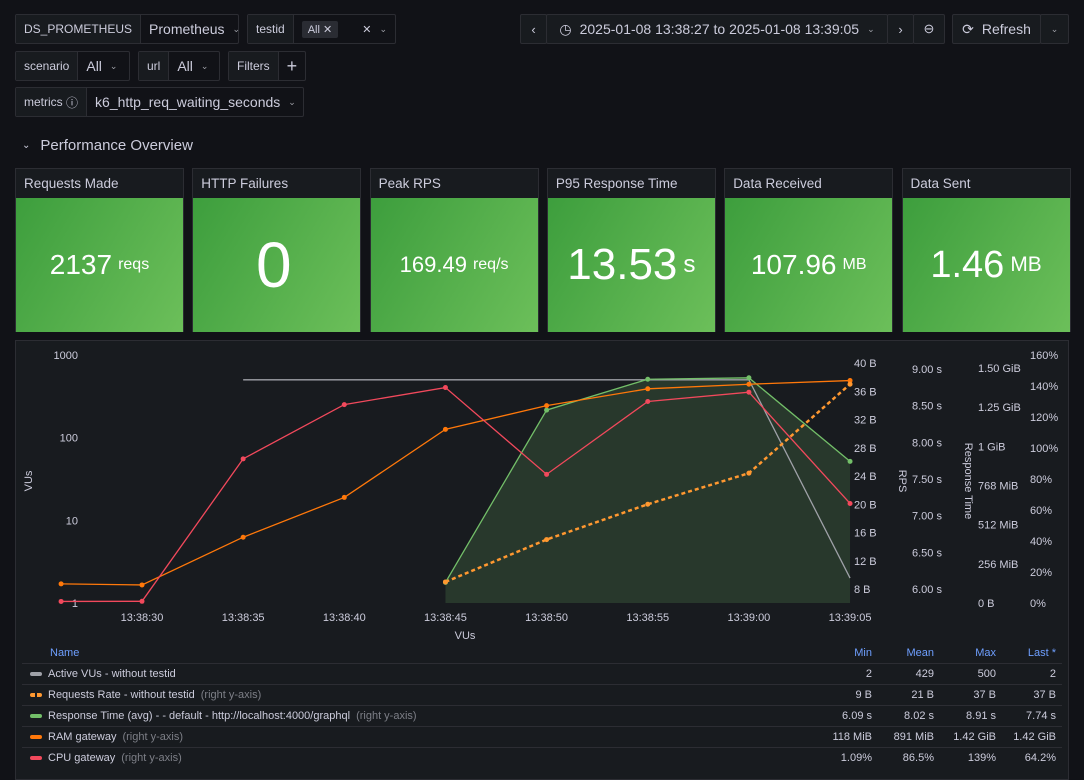 This screenshot has width=1084, height=780. I want to click on legend-row: Active VUs - without testid 2 429 500 2, so click(542, 673).